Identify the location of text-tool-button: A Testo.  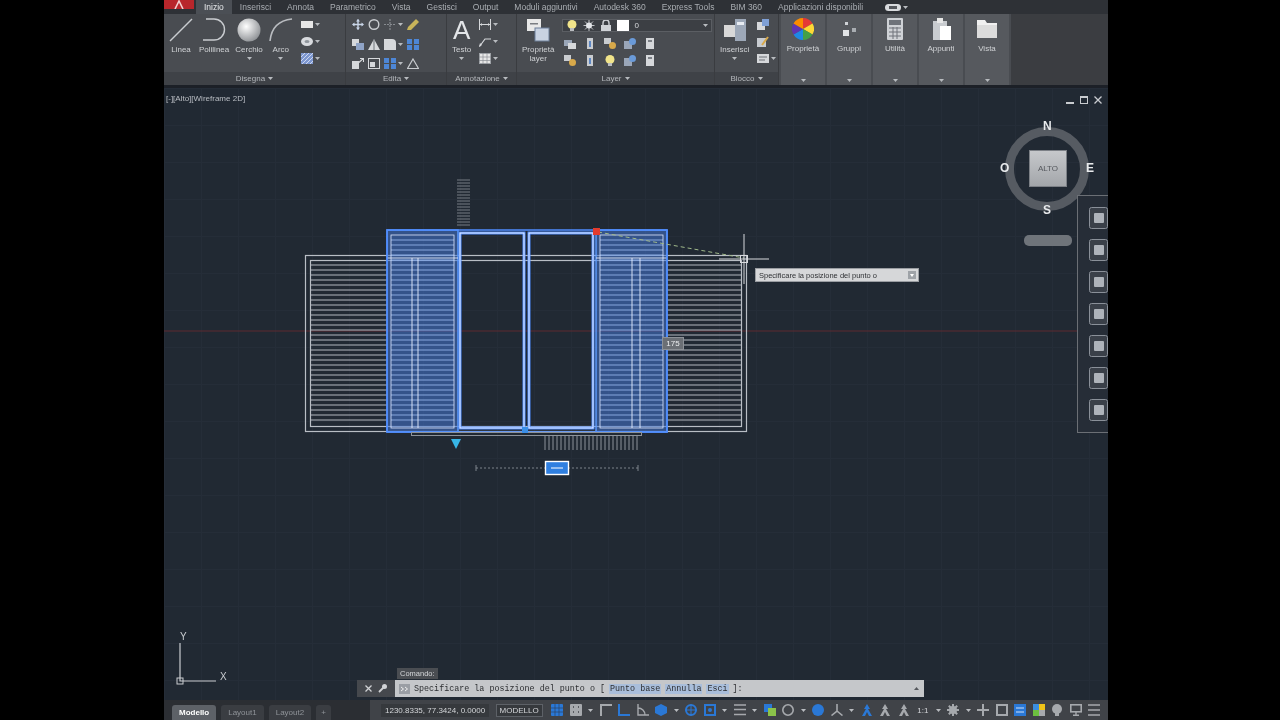
(462, 39).